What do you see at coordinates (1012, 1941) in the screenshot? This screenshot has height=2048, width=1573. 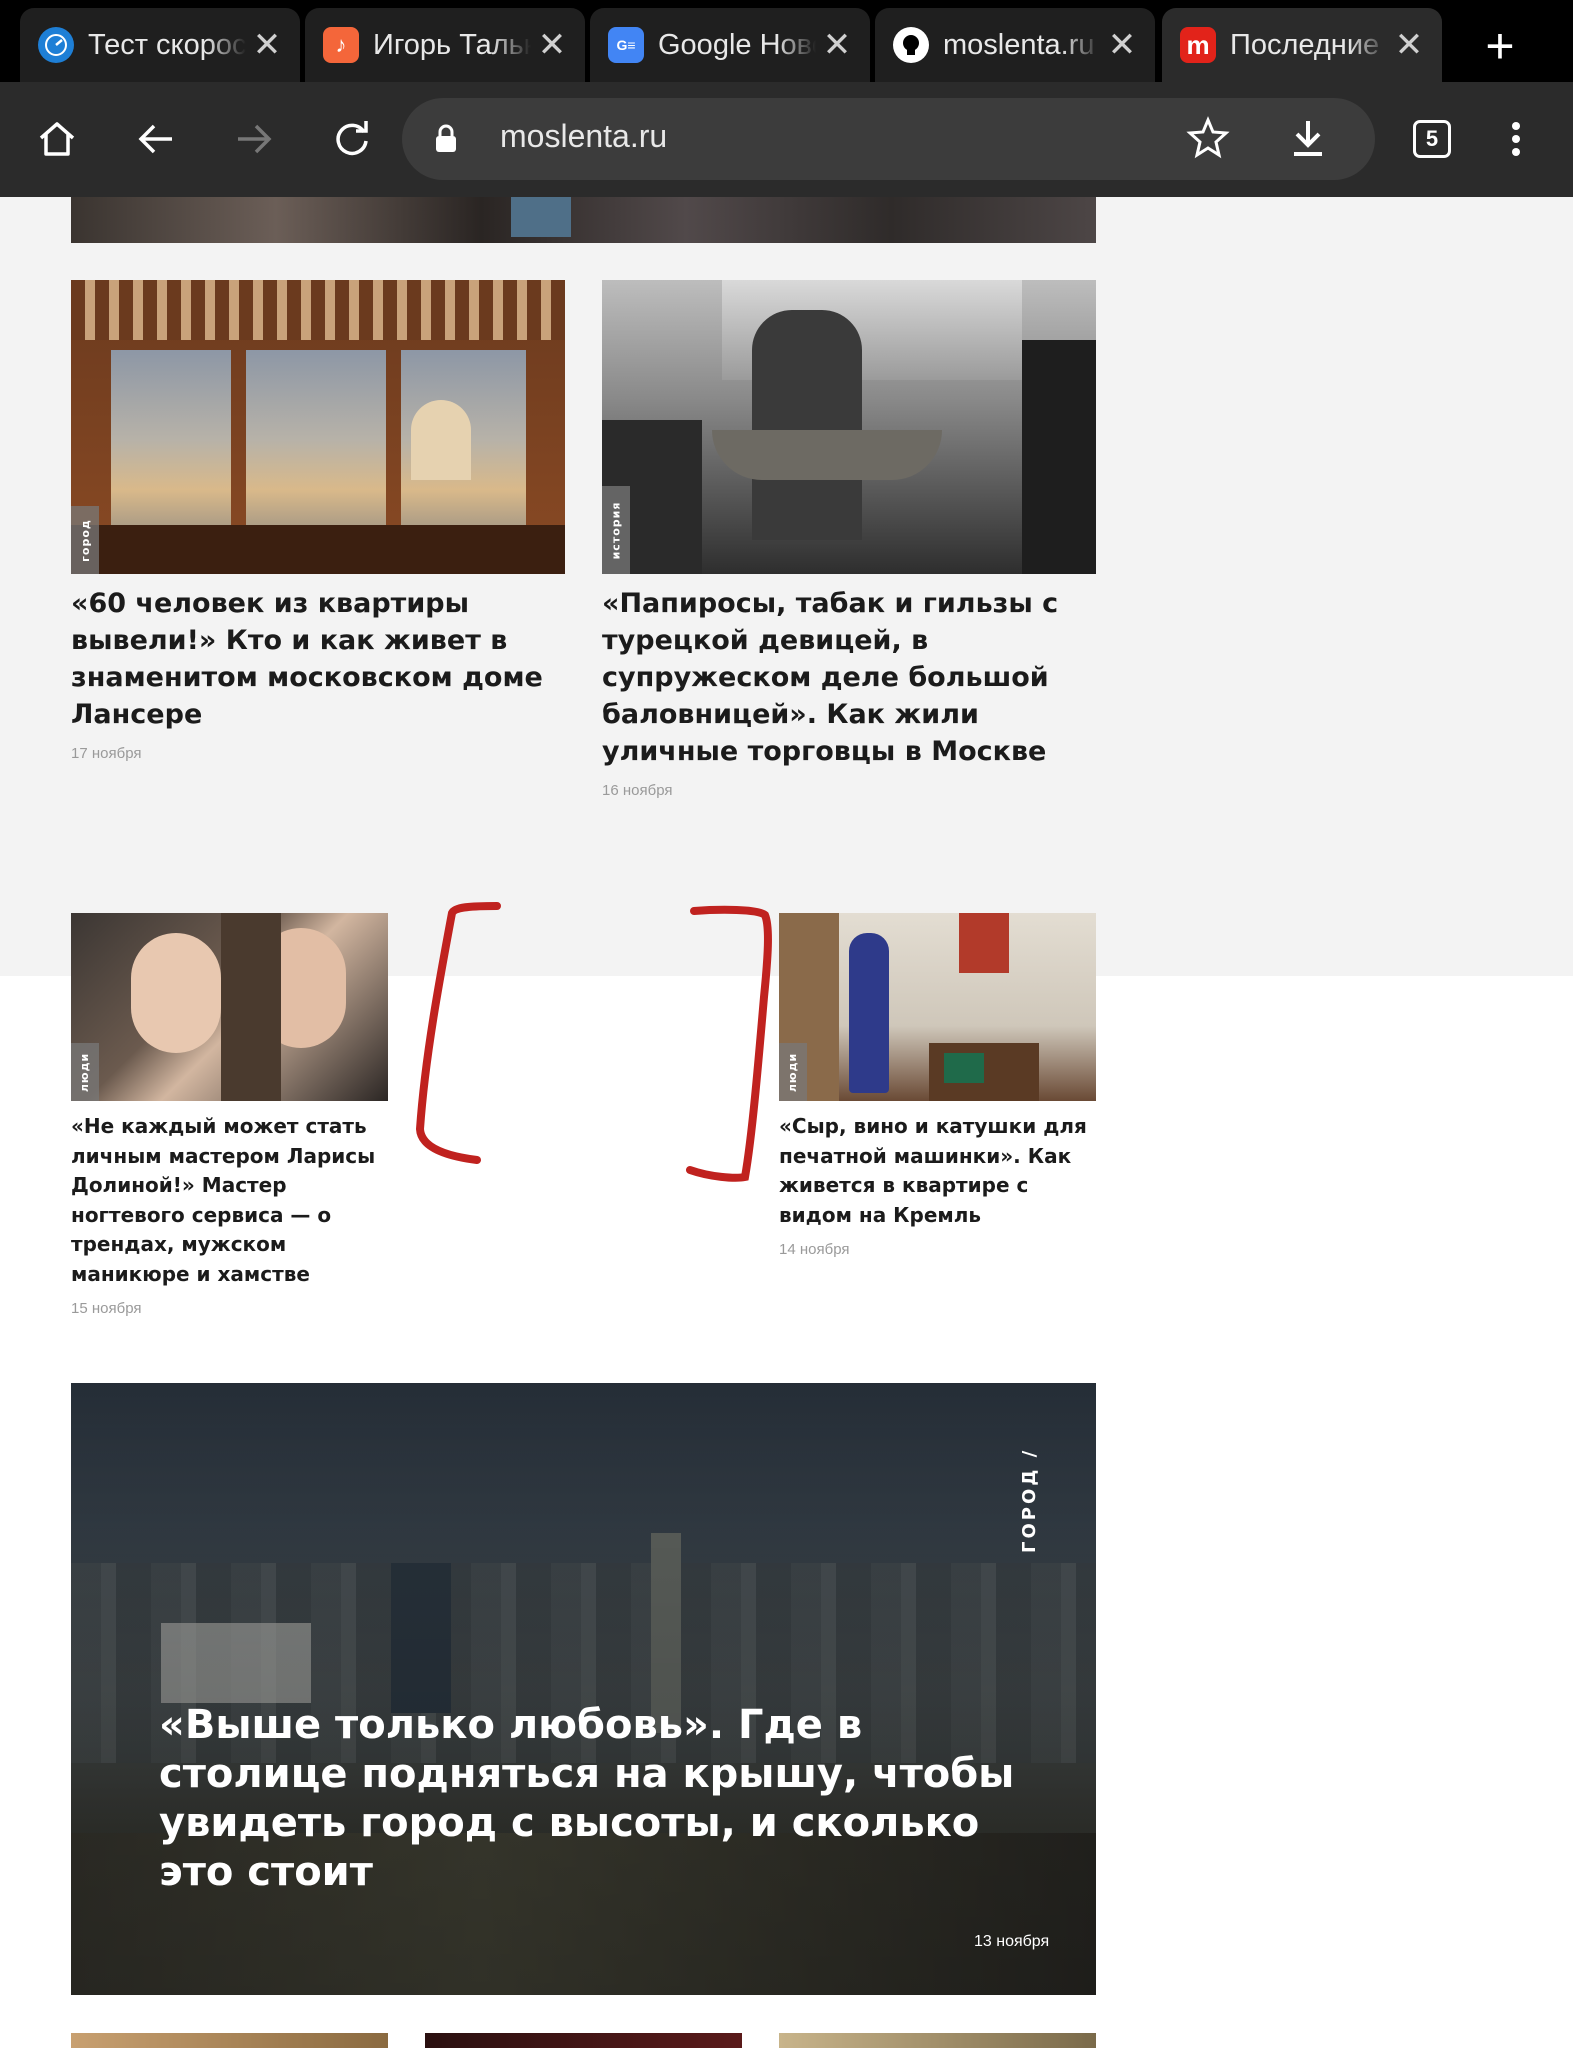 I see `hero-date: 13 ноября` at bounding box center [1012, 1941].